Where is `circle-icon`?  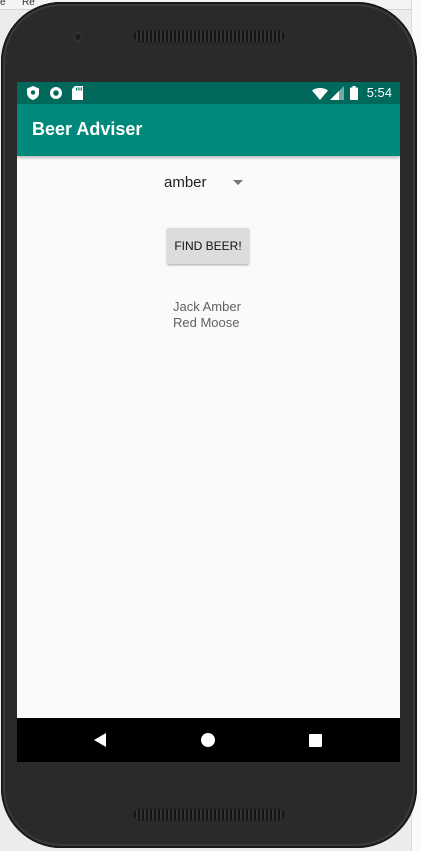
circle-icon is located at coordinates (56, 95).